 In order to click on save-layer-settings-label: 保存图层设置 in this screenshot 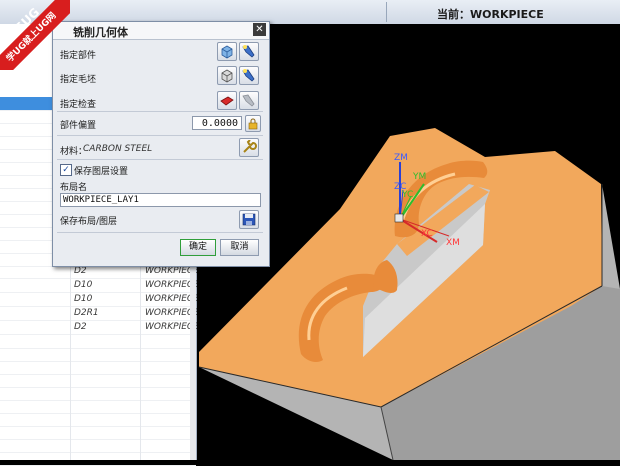, I will do `click(101, 172)`.